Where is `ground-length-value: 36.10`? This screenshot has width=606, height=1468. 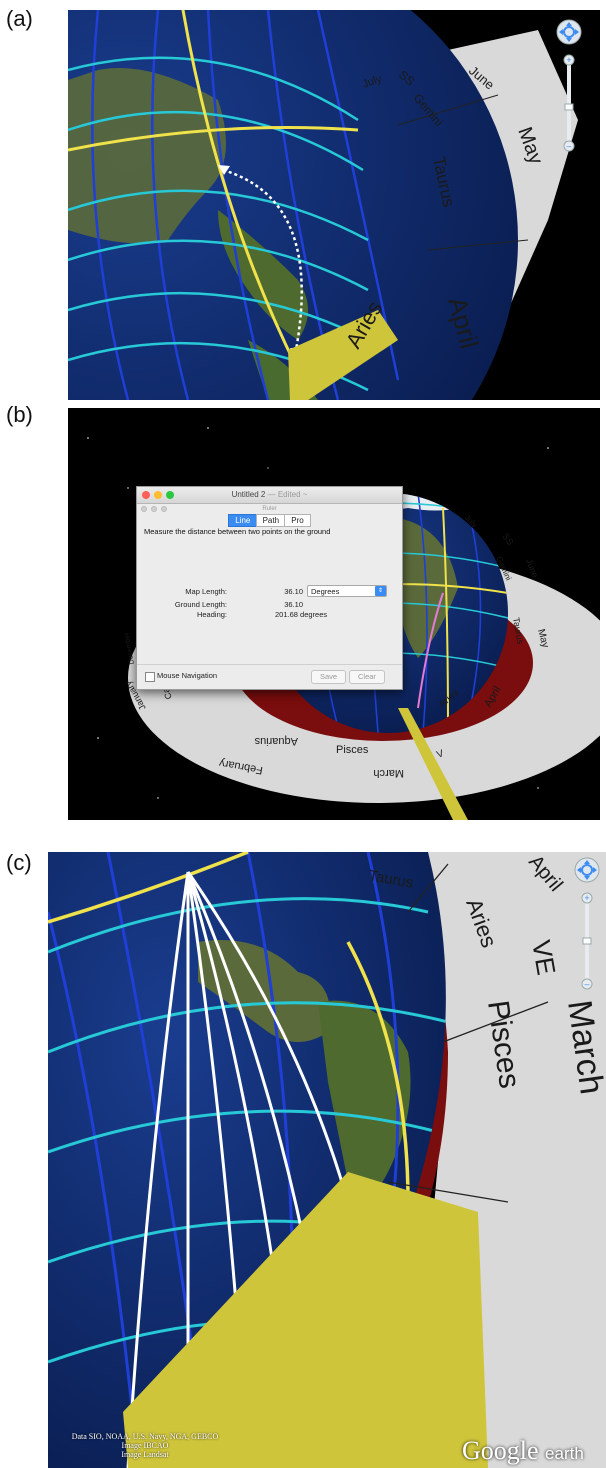 ground-length-value: 36.10 is located at coordinates (293, 604).